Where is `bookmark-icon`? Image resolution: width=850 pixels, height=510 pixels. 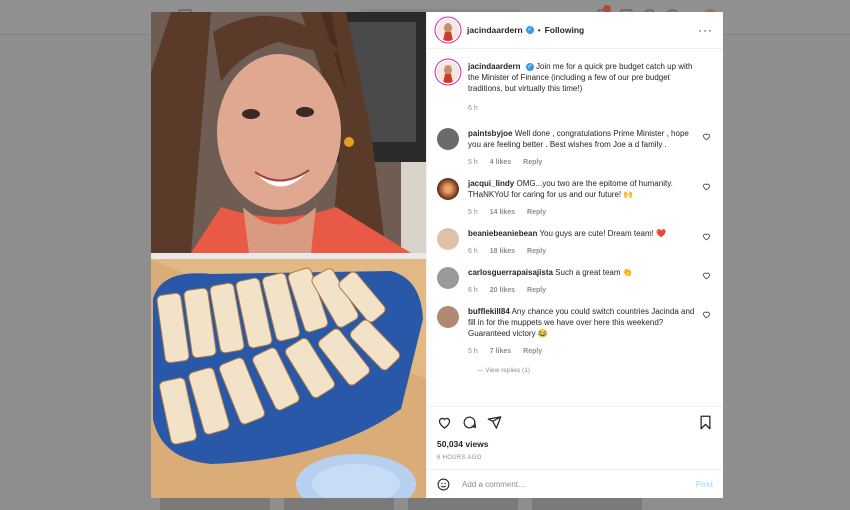 bookmark-icon is located at coordinates (705, 422).